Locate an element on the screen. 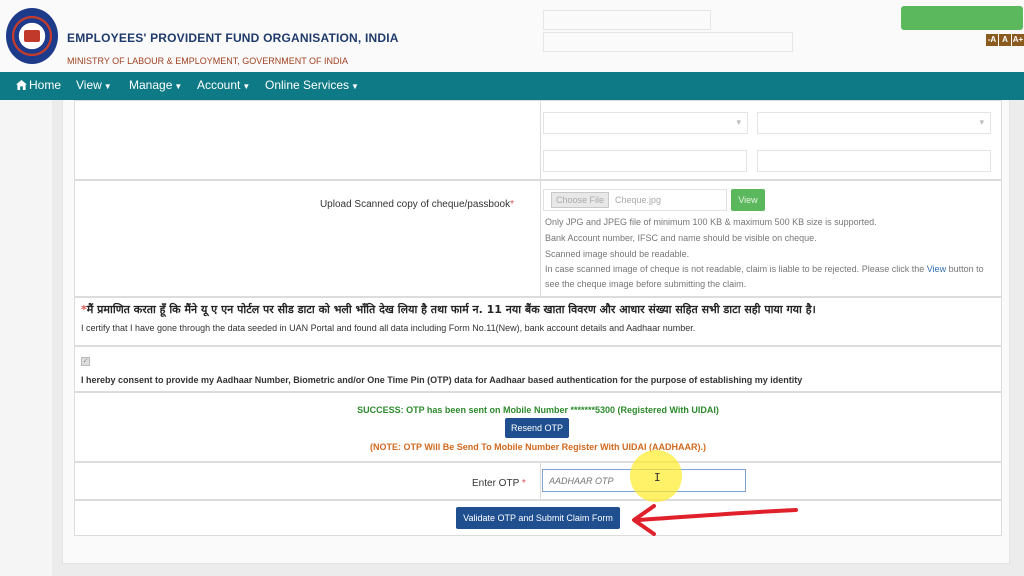  font-normal-button: A is located at coordinates (1005, 40).